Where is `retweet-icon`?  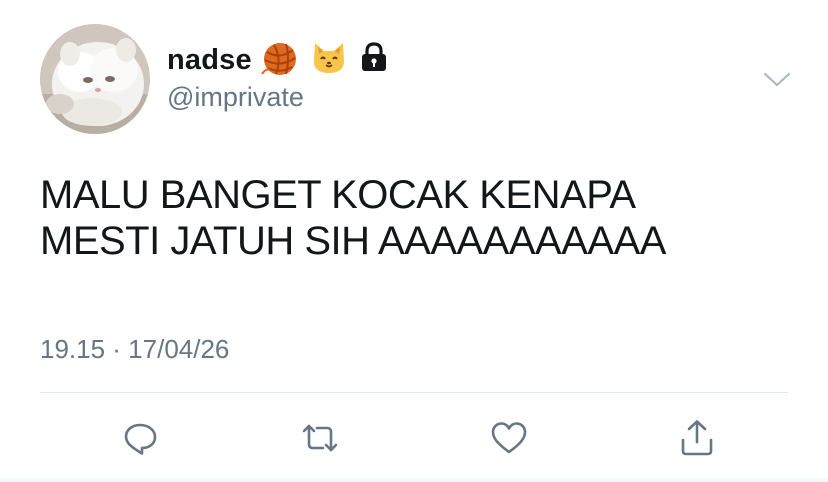 retweet-icon is located at coordinates (320, 438).